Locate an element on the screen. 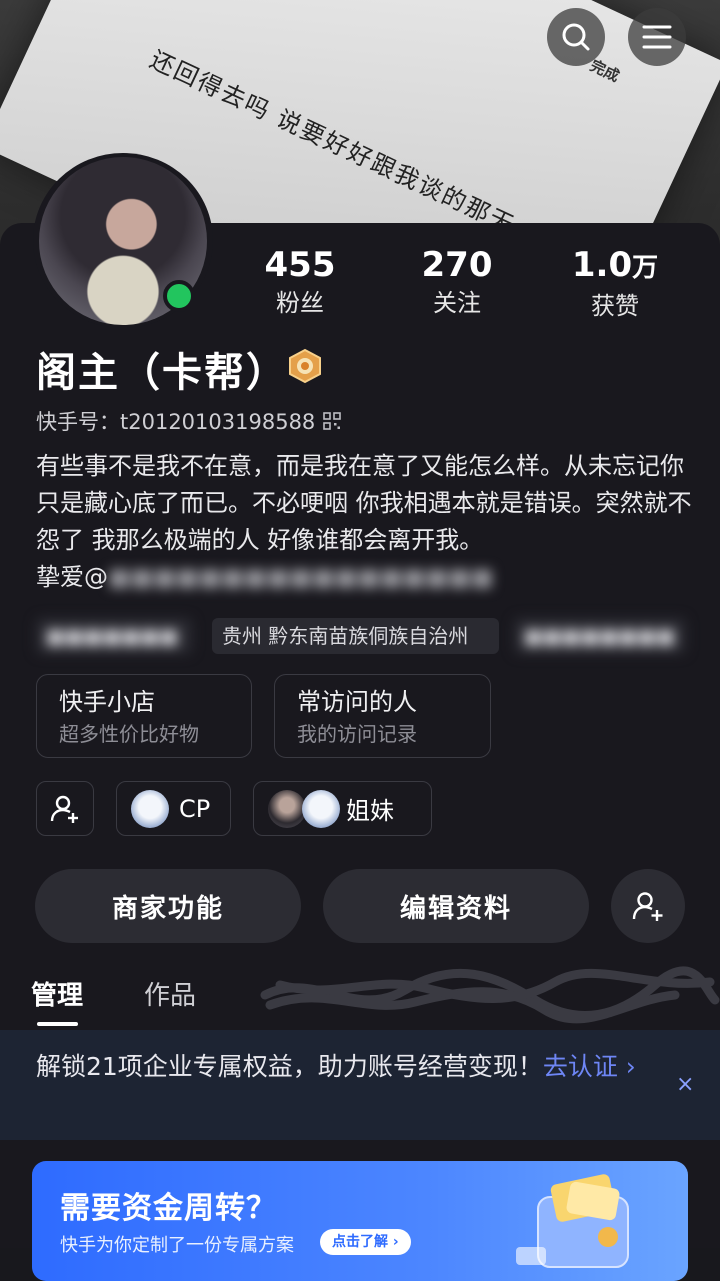 The width and height of the screenshot is (720, 1281). card-visitors-subtitle: 我的访问记录 is located at coordinates (357, 734).